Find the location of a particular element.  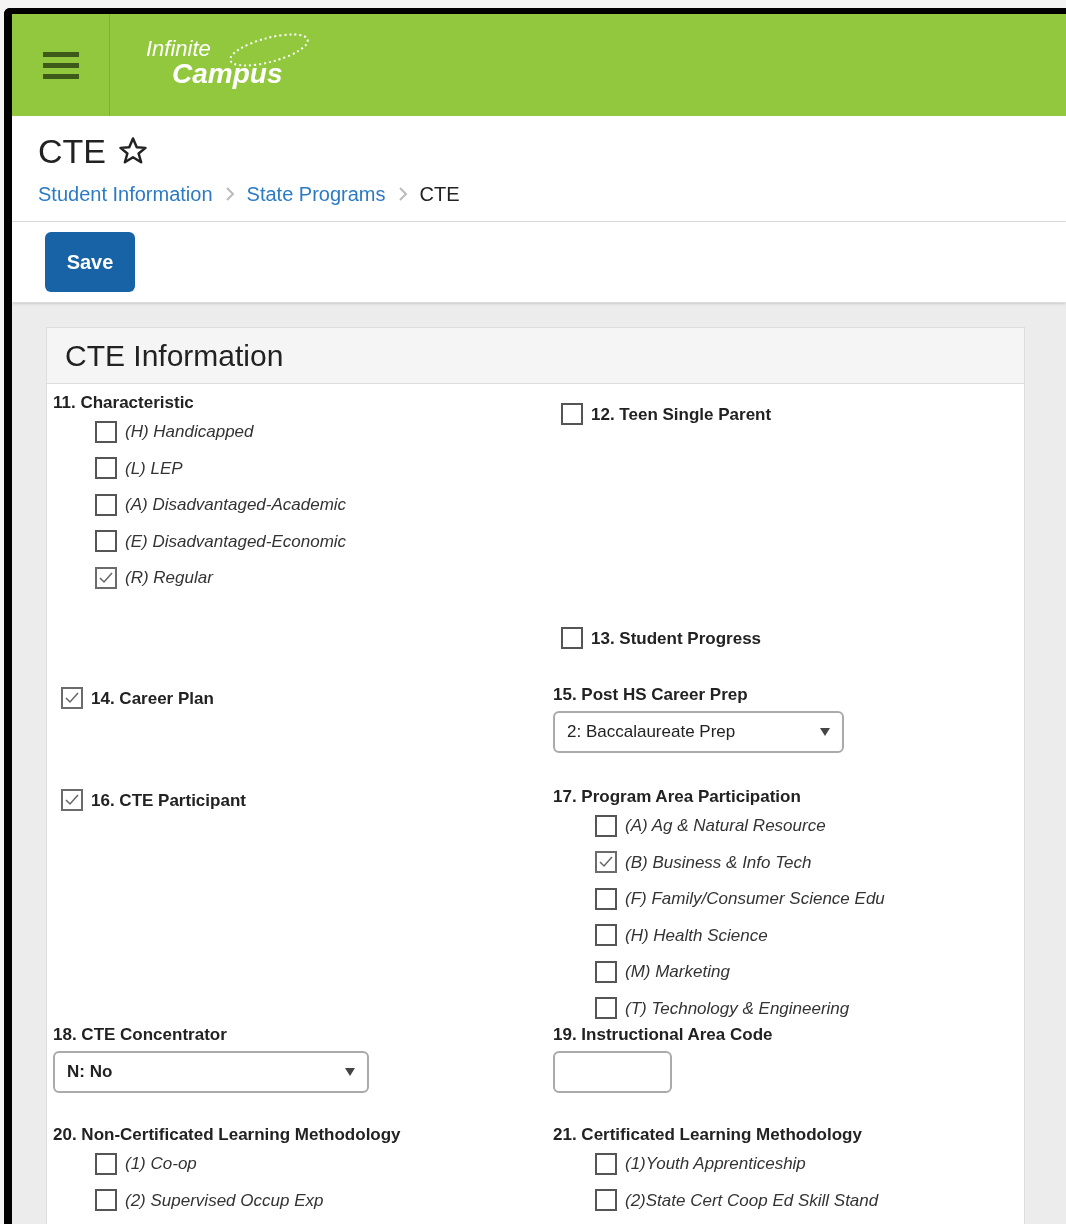

option-label: (L) LEP is located at coordinates (154, 468).